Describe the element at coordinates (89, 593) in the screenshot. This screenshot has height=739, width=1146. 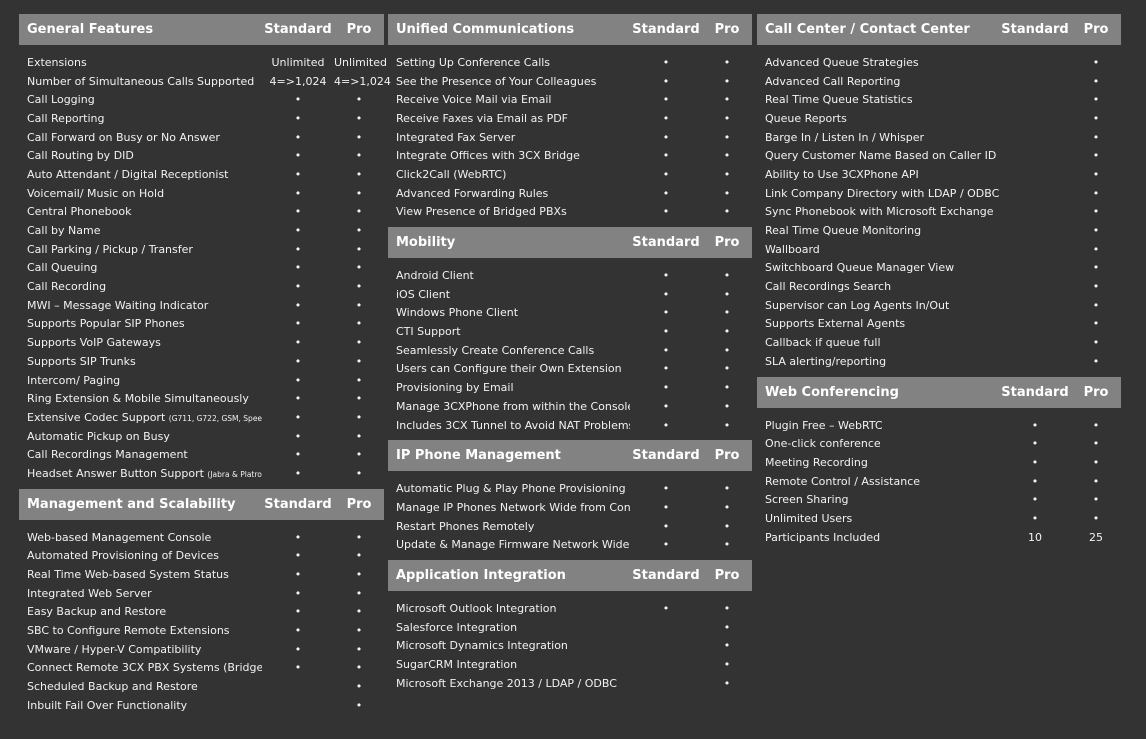
I see `feature-label: Integrated Web Server` at that location.